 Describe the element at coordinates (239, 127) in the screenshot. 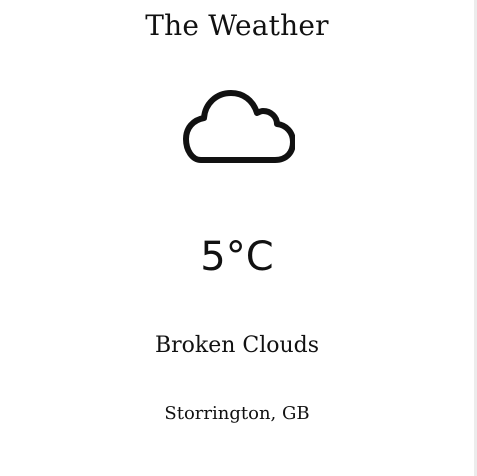

I see `cloud-icon` at that location.